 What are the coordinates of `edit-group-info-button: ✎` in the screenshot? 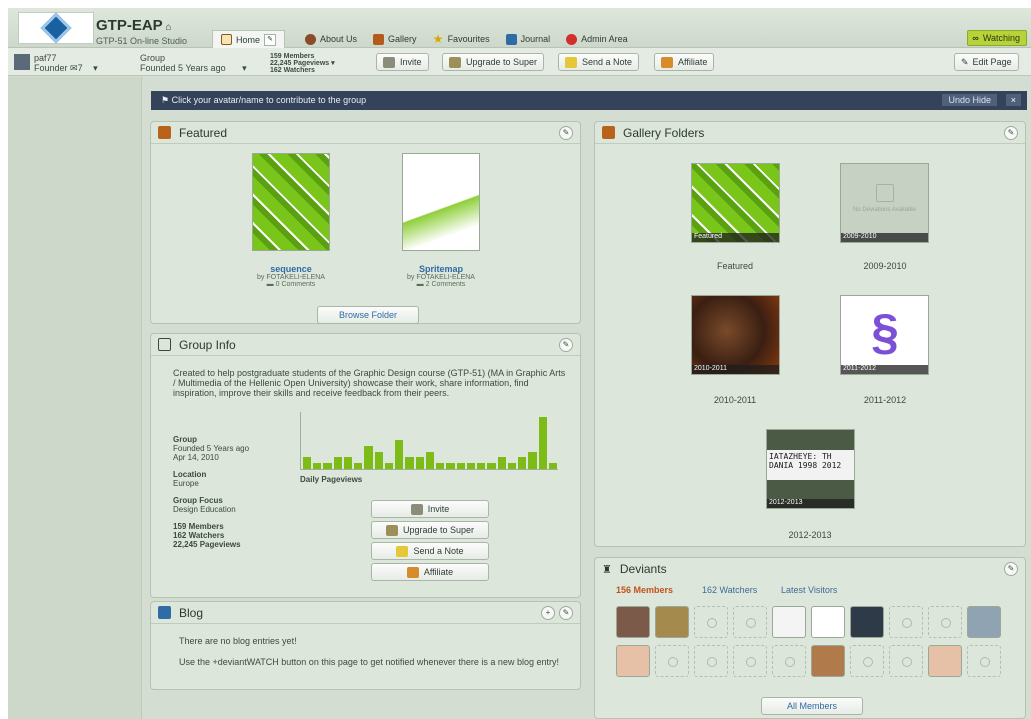 It's located at (566, 345).